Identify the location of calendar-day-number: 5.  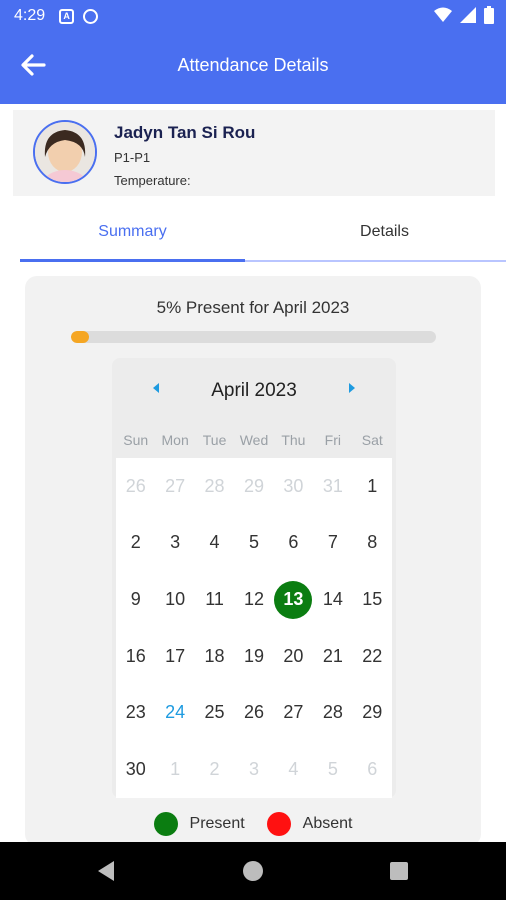
(253, 542).